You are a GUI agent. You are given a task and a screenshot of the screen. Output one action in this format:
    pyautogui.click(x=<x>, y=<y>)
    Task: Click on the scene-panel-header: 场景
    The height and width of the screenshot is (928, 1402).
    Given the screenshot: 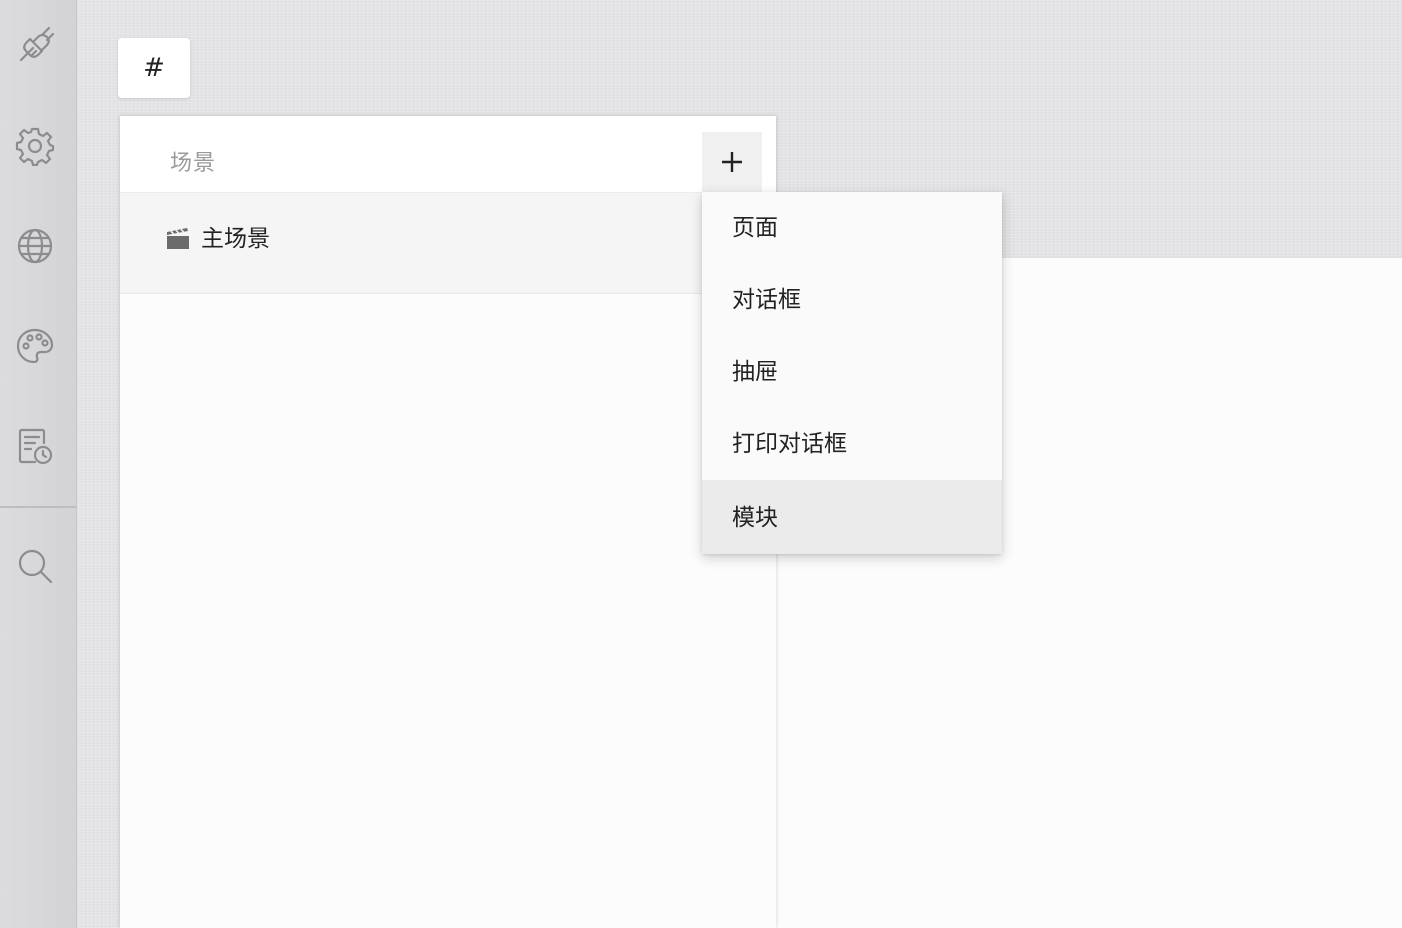 What is the action you would take?
    pyautogui.click(x=448, y=154)
    